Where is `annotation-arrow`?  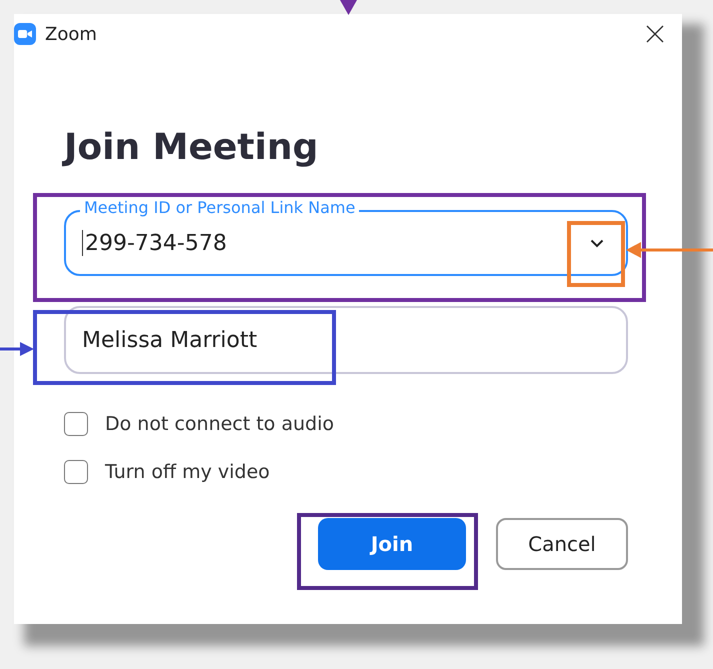 annotation-arrow is located at coordinates (17, 349).